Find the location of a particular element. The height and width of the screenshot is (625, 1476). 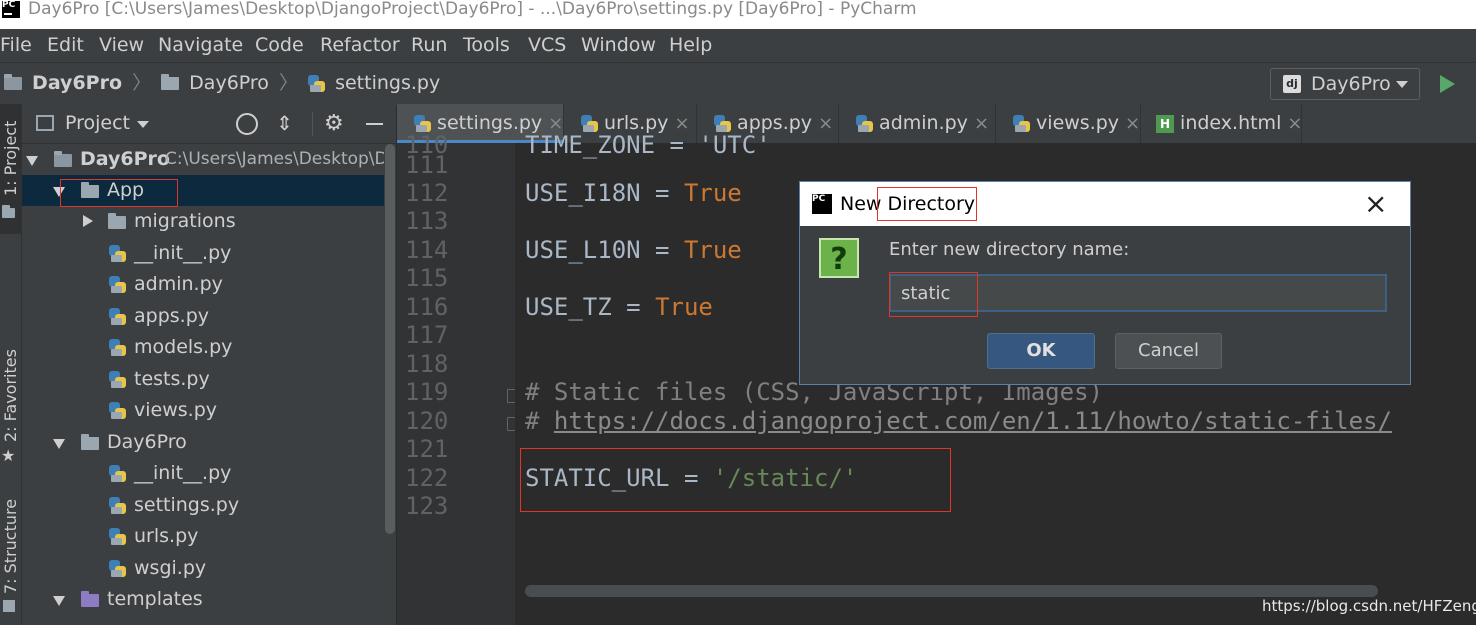

tree-item-label: templates is located at coordinates (155, 599).